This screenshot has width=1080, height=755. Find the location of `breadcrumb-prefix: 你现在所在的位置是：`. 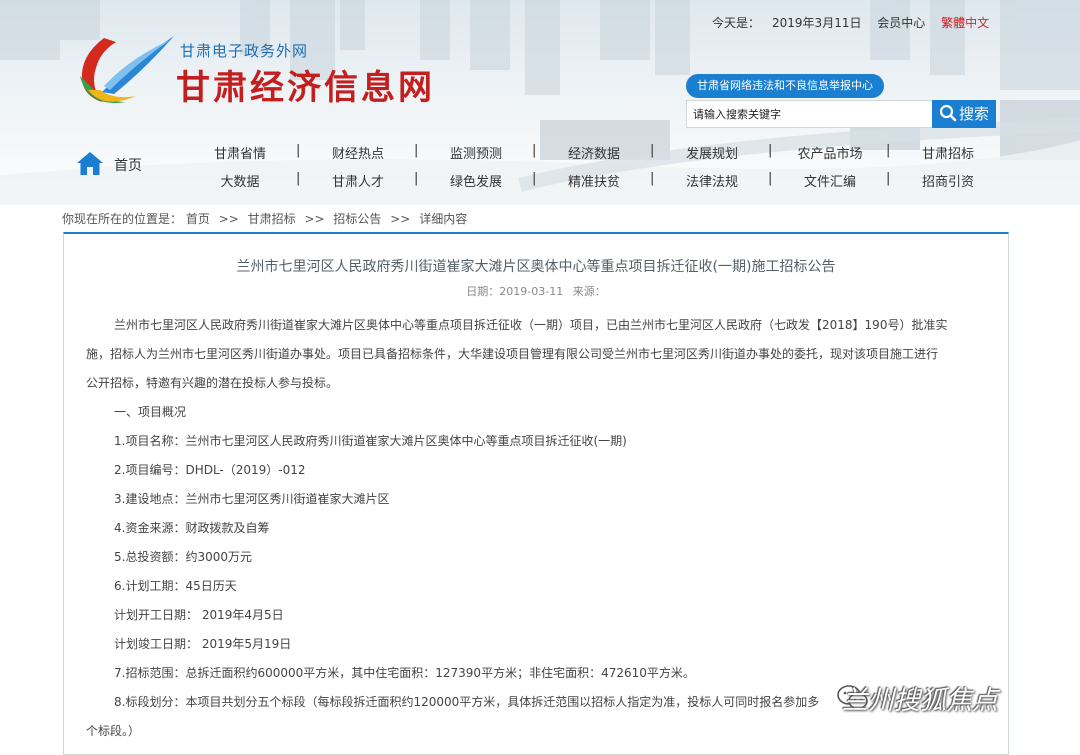

breadcrumb-prefix: 你现在所在的位置是： is located at coordinates (122, 219).